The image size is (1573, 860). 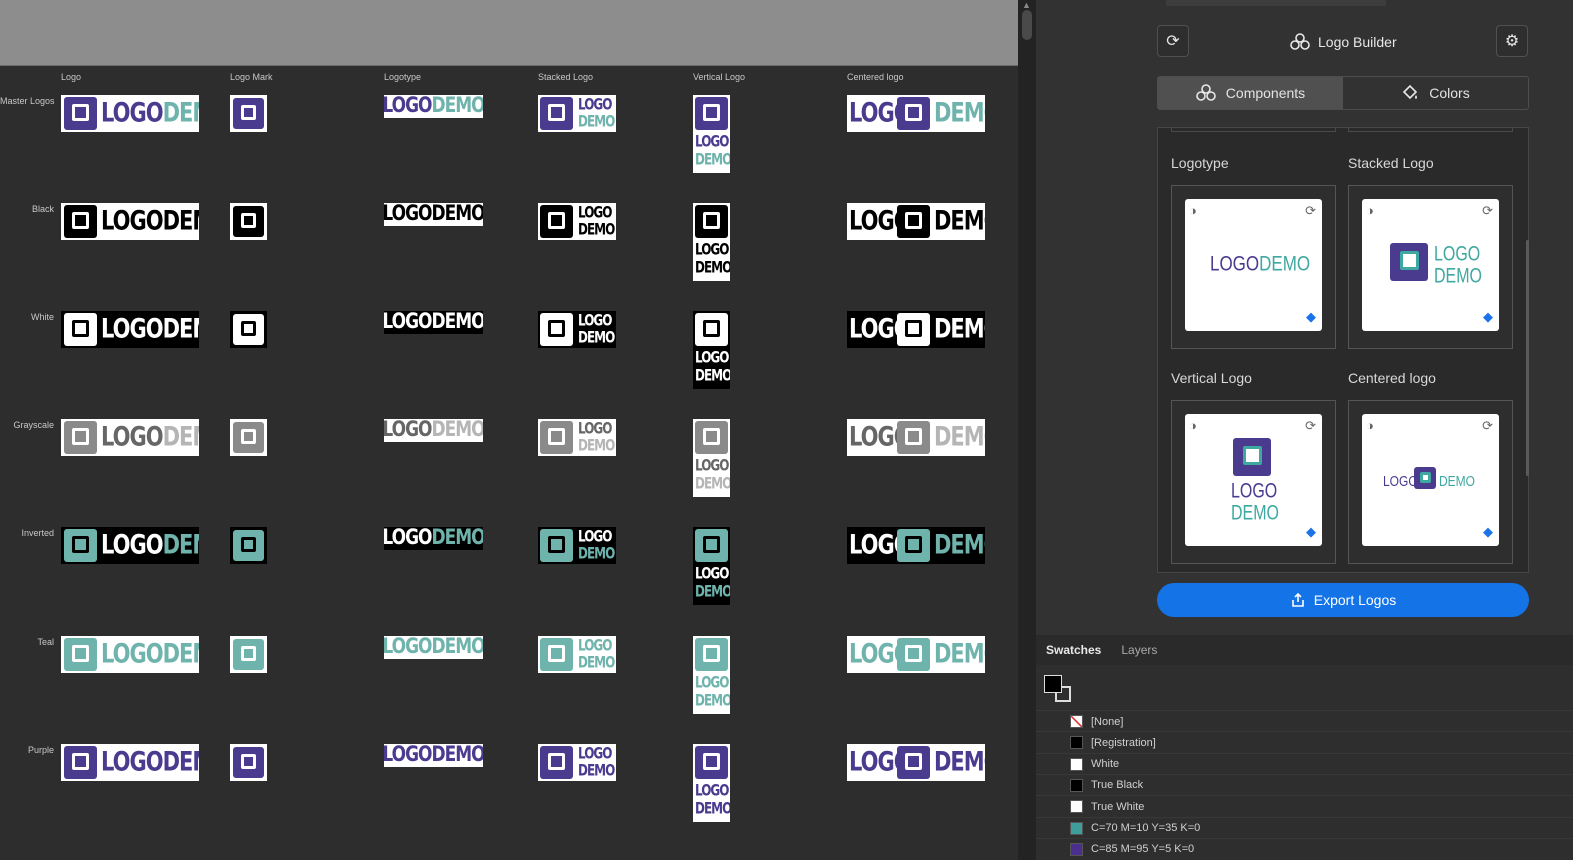 I want to click on swatch-row: [Registration], so click(x=1304, y=742).